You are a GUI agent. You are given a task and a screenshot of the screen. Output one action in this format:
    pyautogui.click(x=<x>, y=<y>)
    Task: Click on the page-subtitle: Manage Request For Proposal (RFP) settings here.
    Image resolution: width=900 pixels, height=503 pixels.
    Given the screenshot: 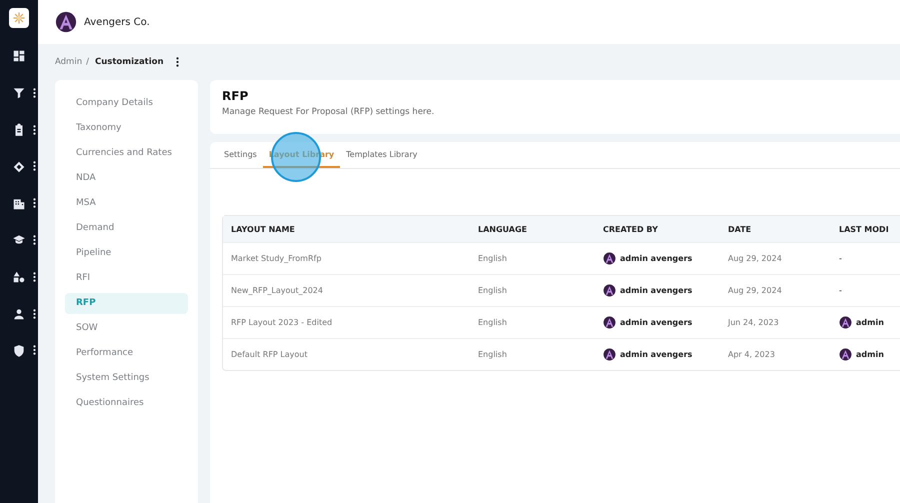 What is the action you would take?
    pyautogui.click(x=329, y=112)
    